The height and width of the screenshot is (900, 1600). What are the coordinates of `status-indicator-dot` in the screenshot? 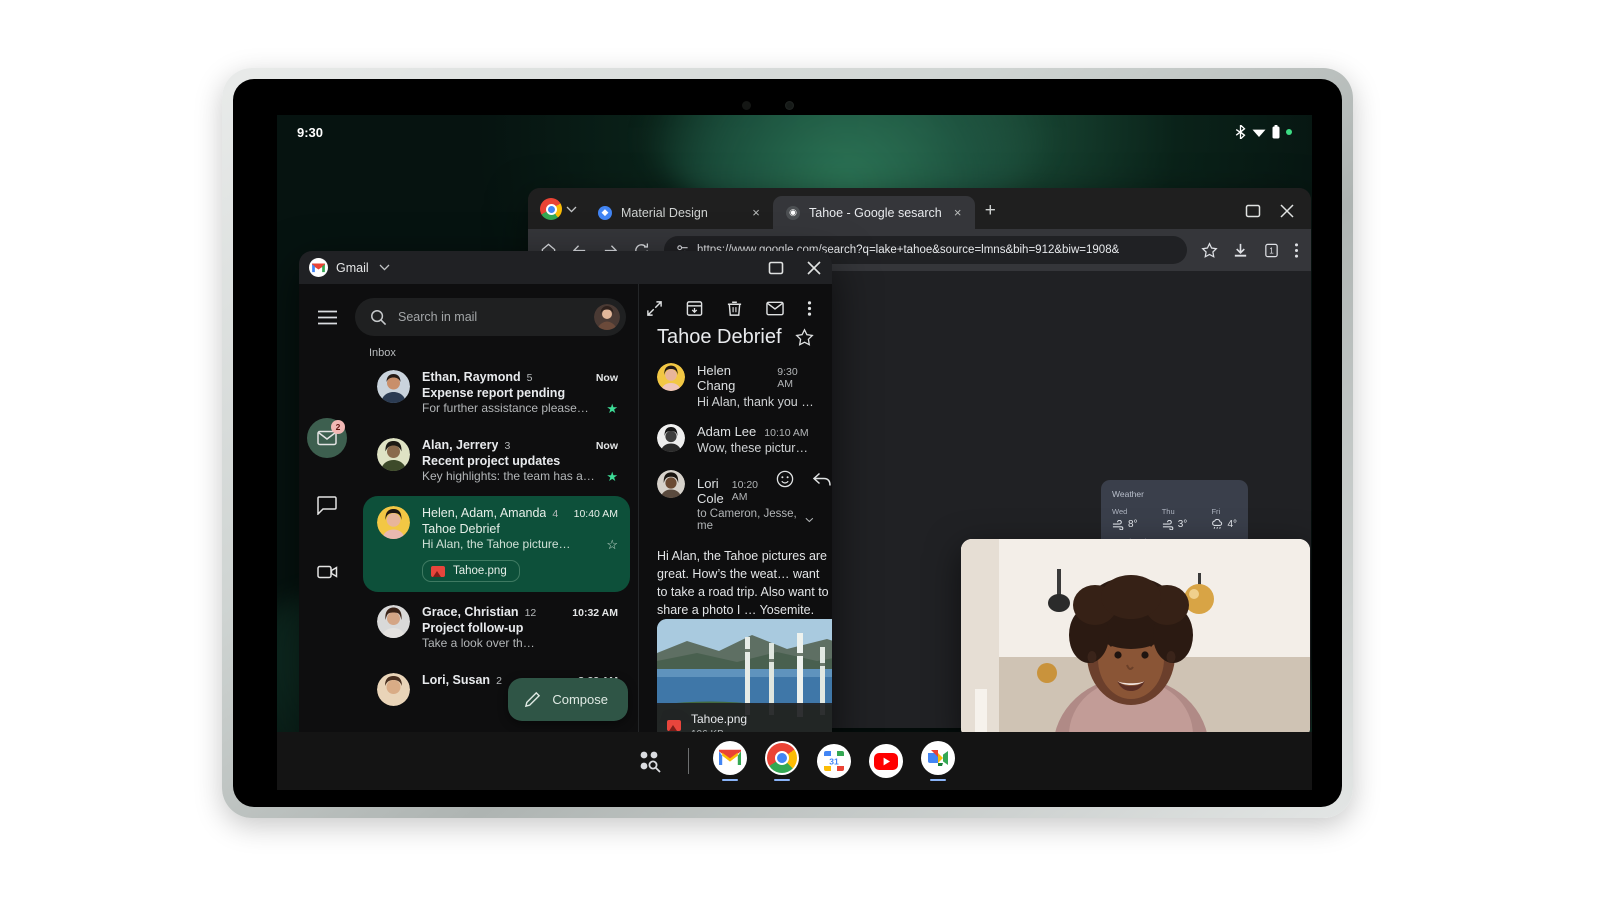 It's located at (1289, 132).